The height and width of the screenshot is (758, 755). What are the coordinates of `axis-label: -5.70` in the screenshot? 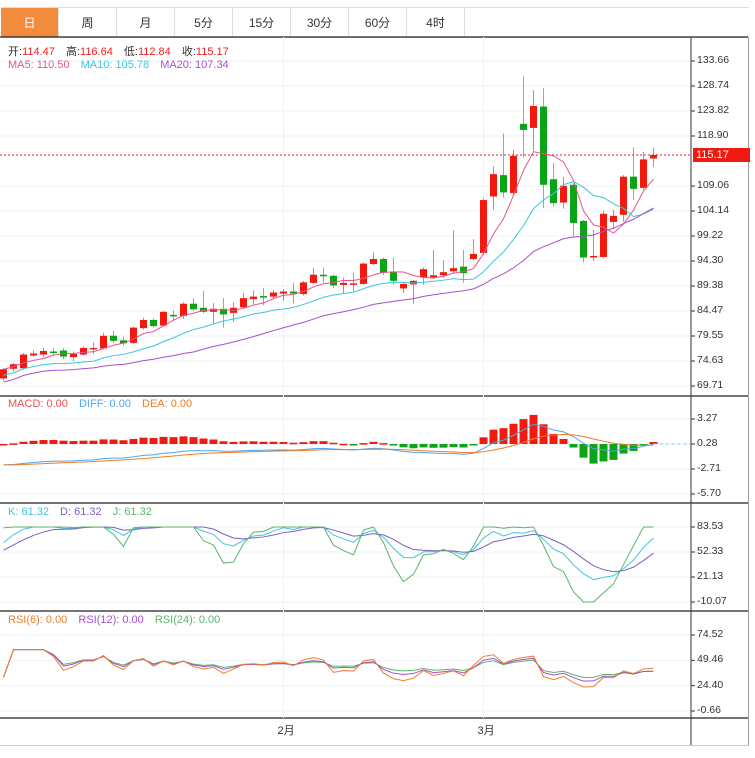 It's located at (709, 493).